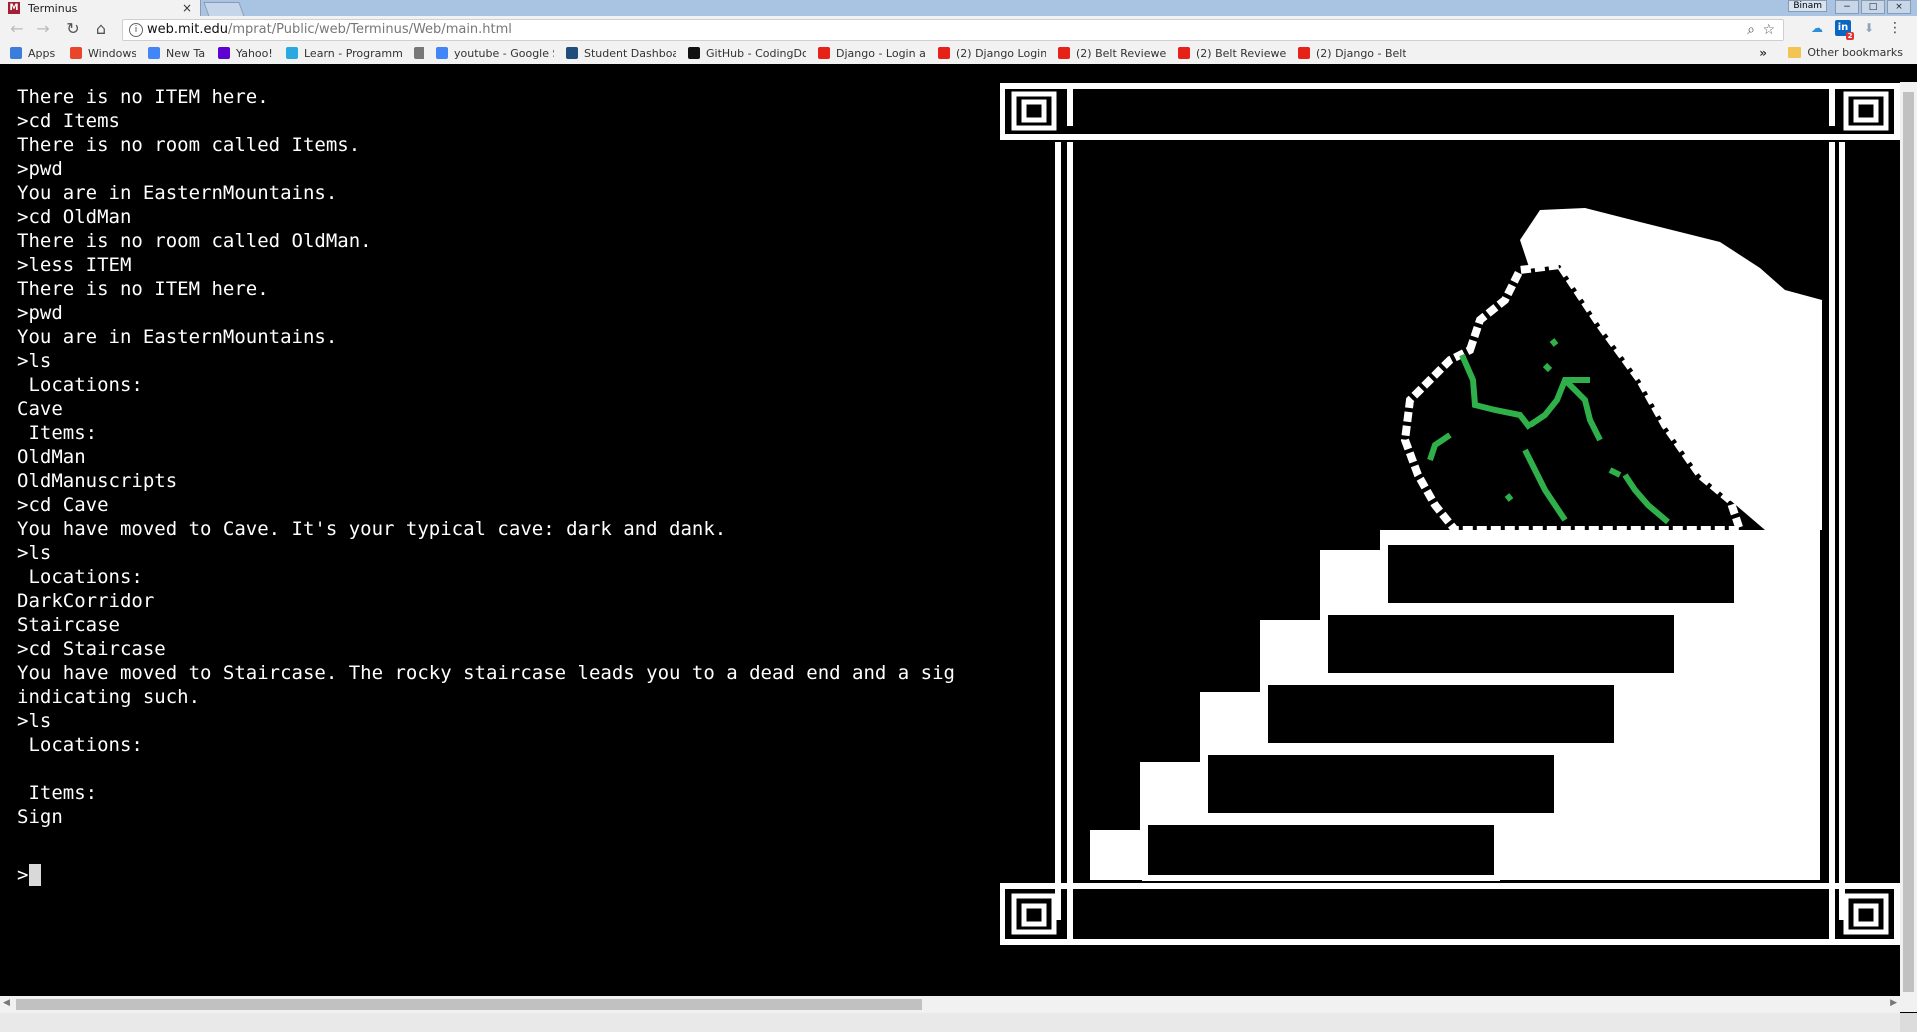 This screenshot has height=1032, width=1917. I want to click on learn-icon, so click(292, 53).